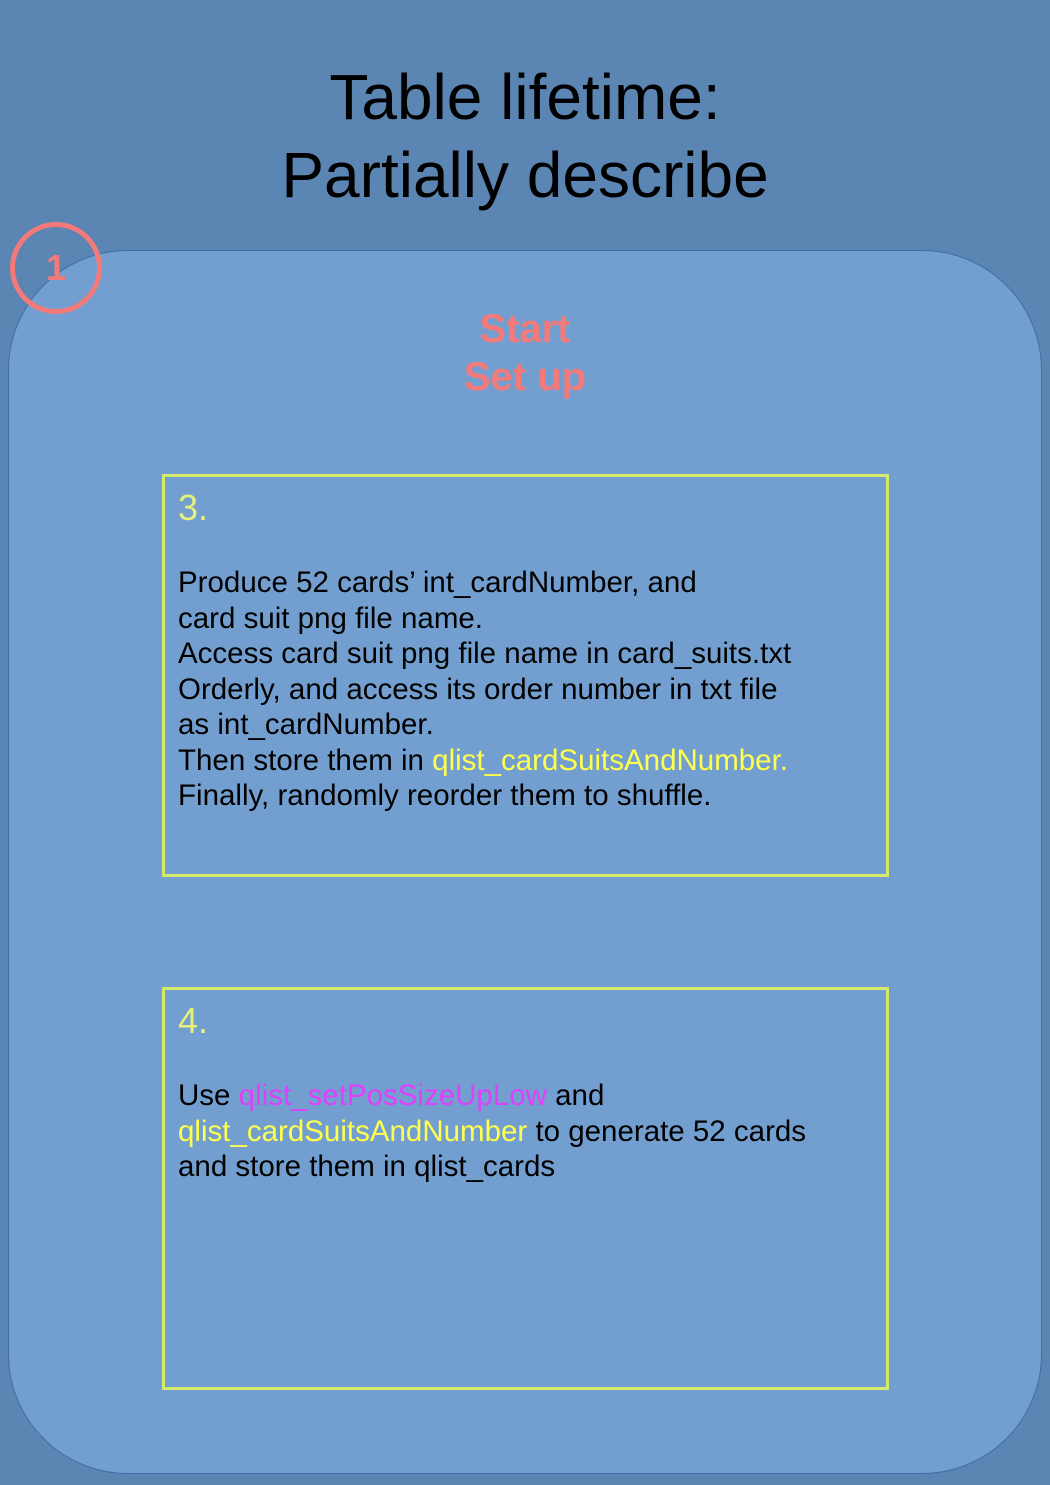 The width and height of the screenshot is (1050, 1485). I want to click on step-box-4-line-1: Use qlist_setPosSizeUpLow and, so click(526, 1096).